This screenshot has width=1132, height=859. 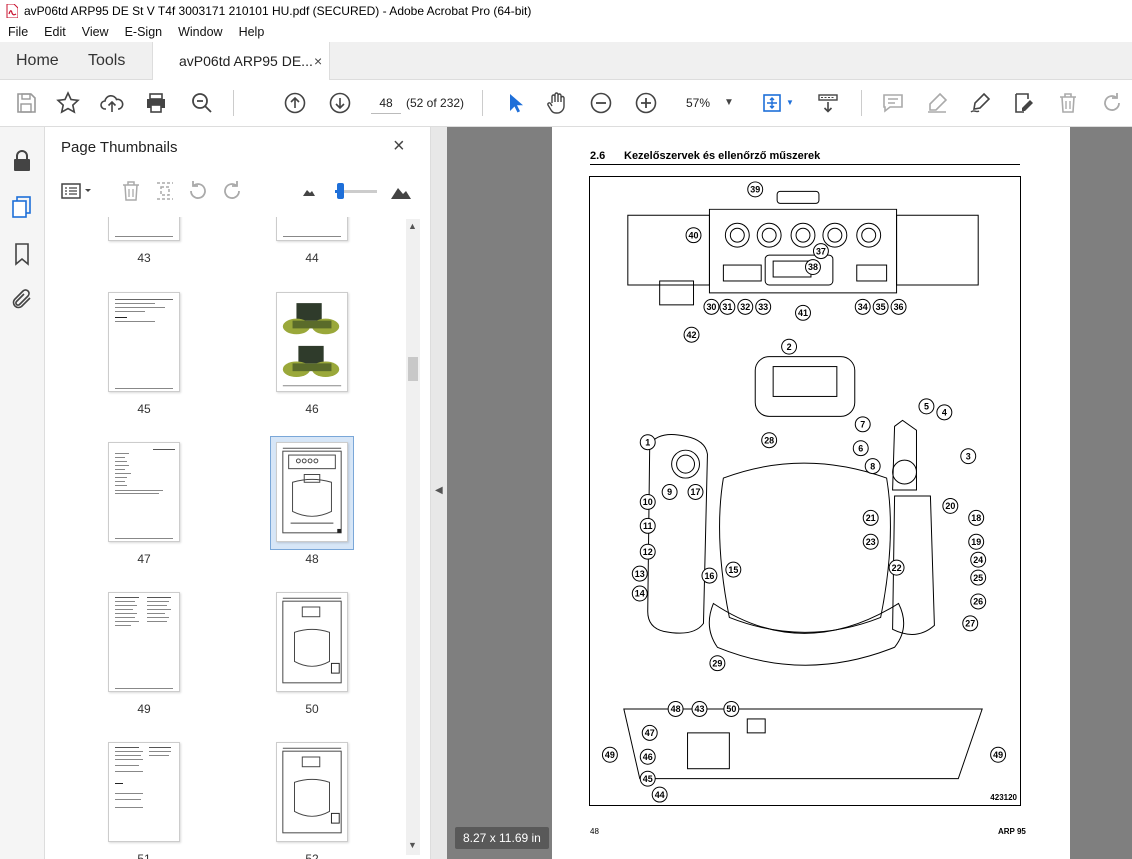 What do you see at coordinates (412, 226) in the screenshot?
I see `scroll-up-arrow-icon: ▲` at bounding box center [412, 226].